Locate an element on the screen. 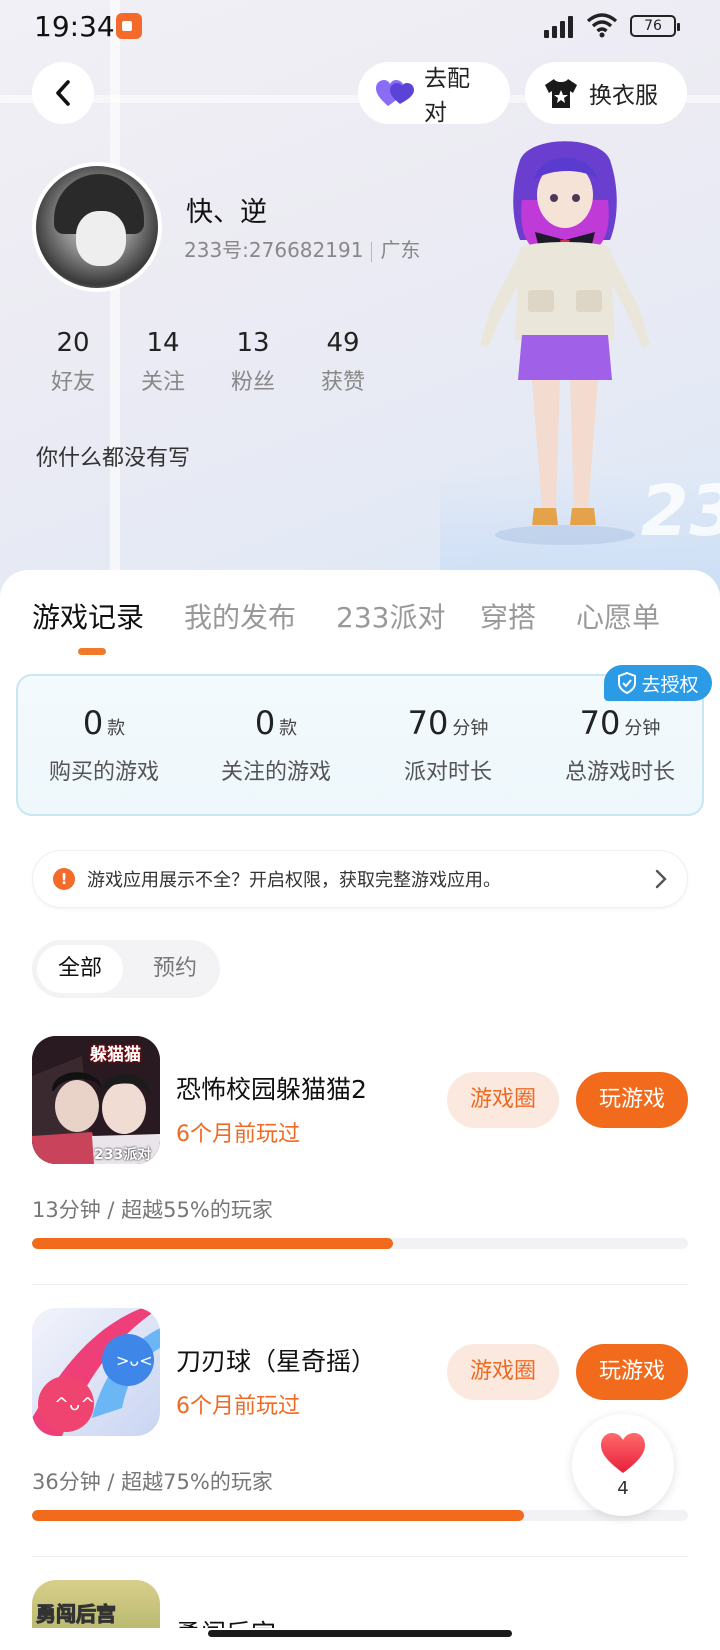 The width and height of the screenshot is (720, 1650). user-id-number: 233号:276682191 is located at coordinates (274, 250).